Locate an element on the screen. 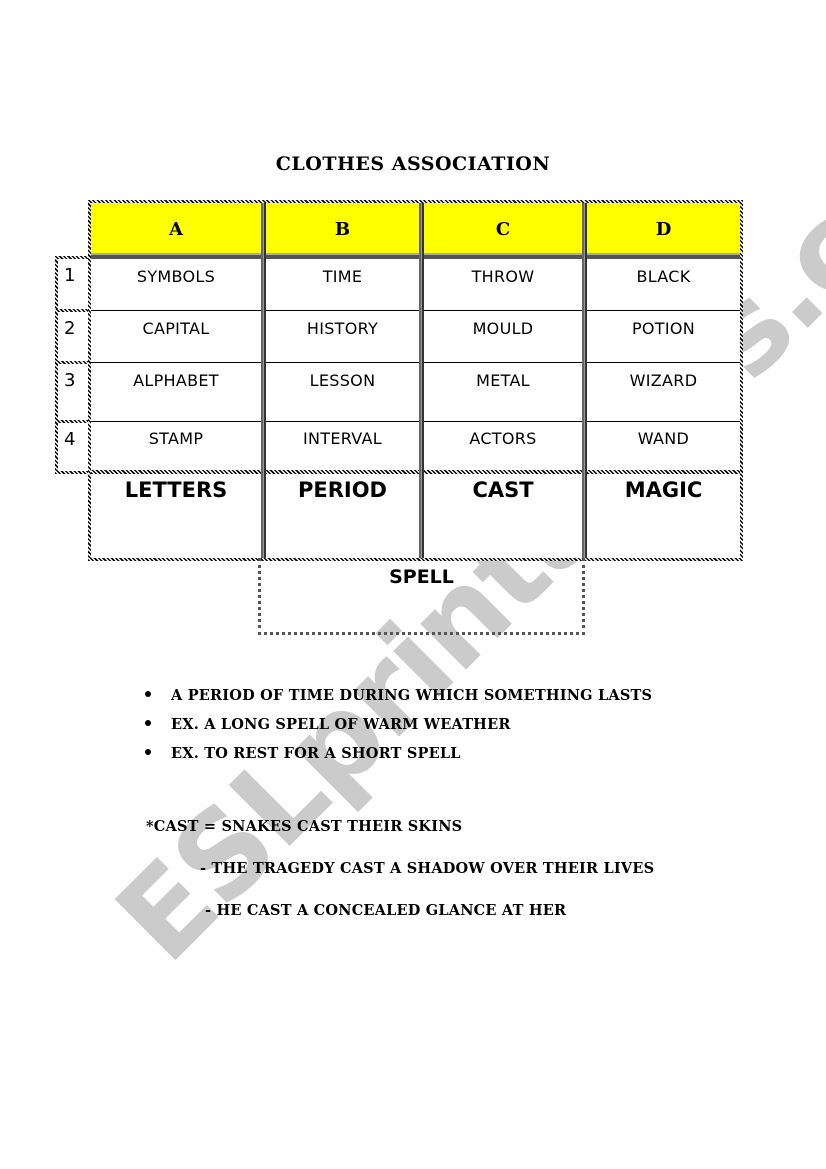 The height and width of the screenshot is (1169, 826). word-cell: CAPITAL is located at coordinates (176, 328).